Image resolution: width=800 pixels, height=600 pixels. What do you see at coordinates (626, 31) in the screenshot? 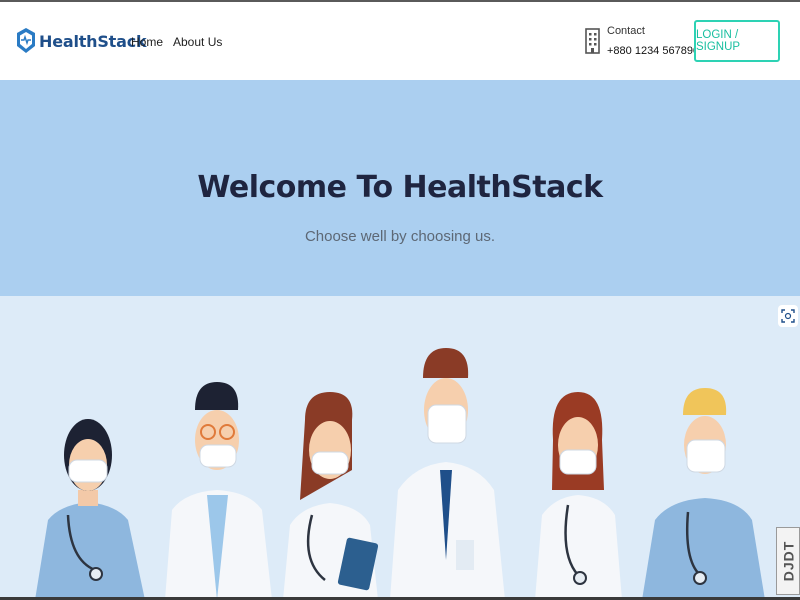
I see `contact-label: Contact` at bounding box center [626, 31].